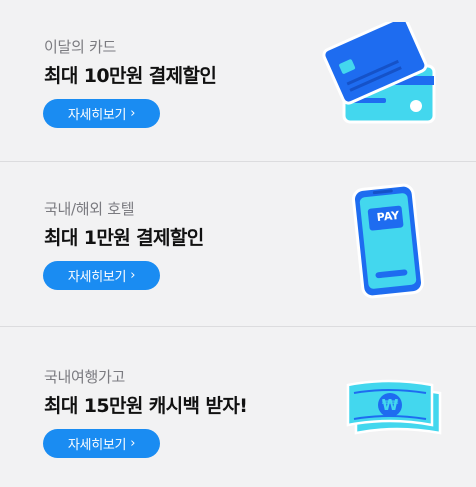  Describe the element at coordinates (124, 238) in the screenshot. I see `promo-title: 최대 1만원 결제할인` at that location.